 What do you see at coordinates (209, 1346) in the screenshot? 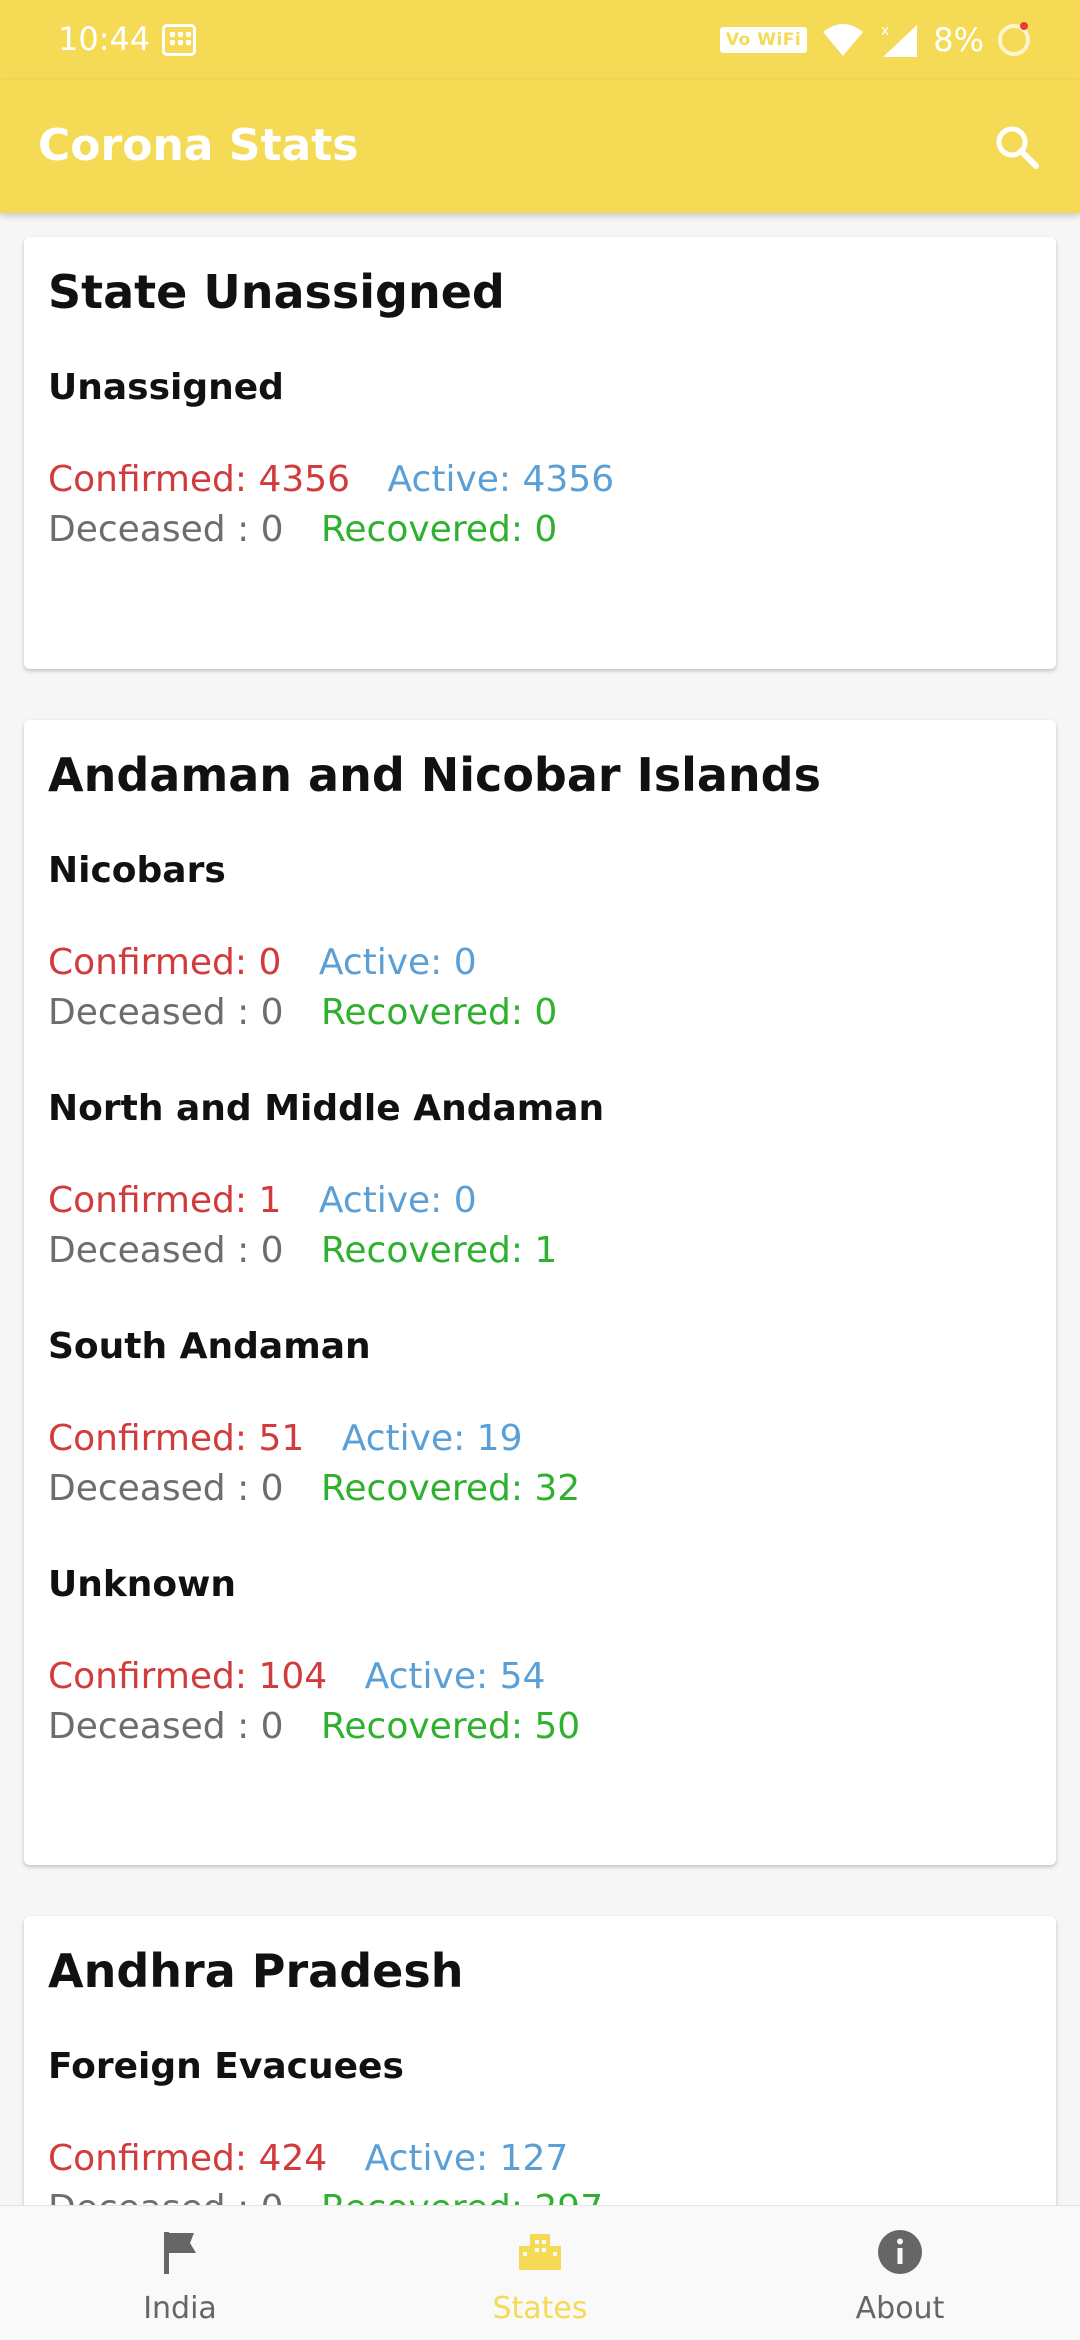
I see `district-name: South Andaman` at bounding box center [209, 1346].